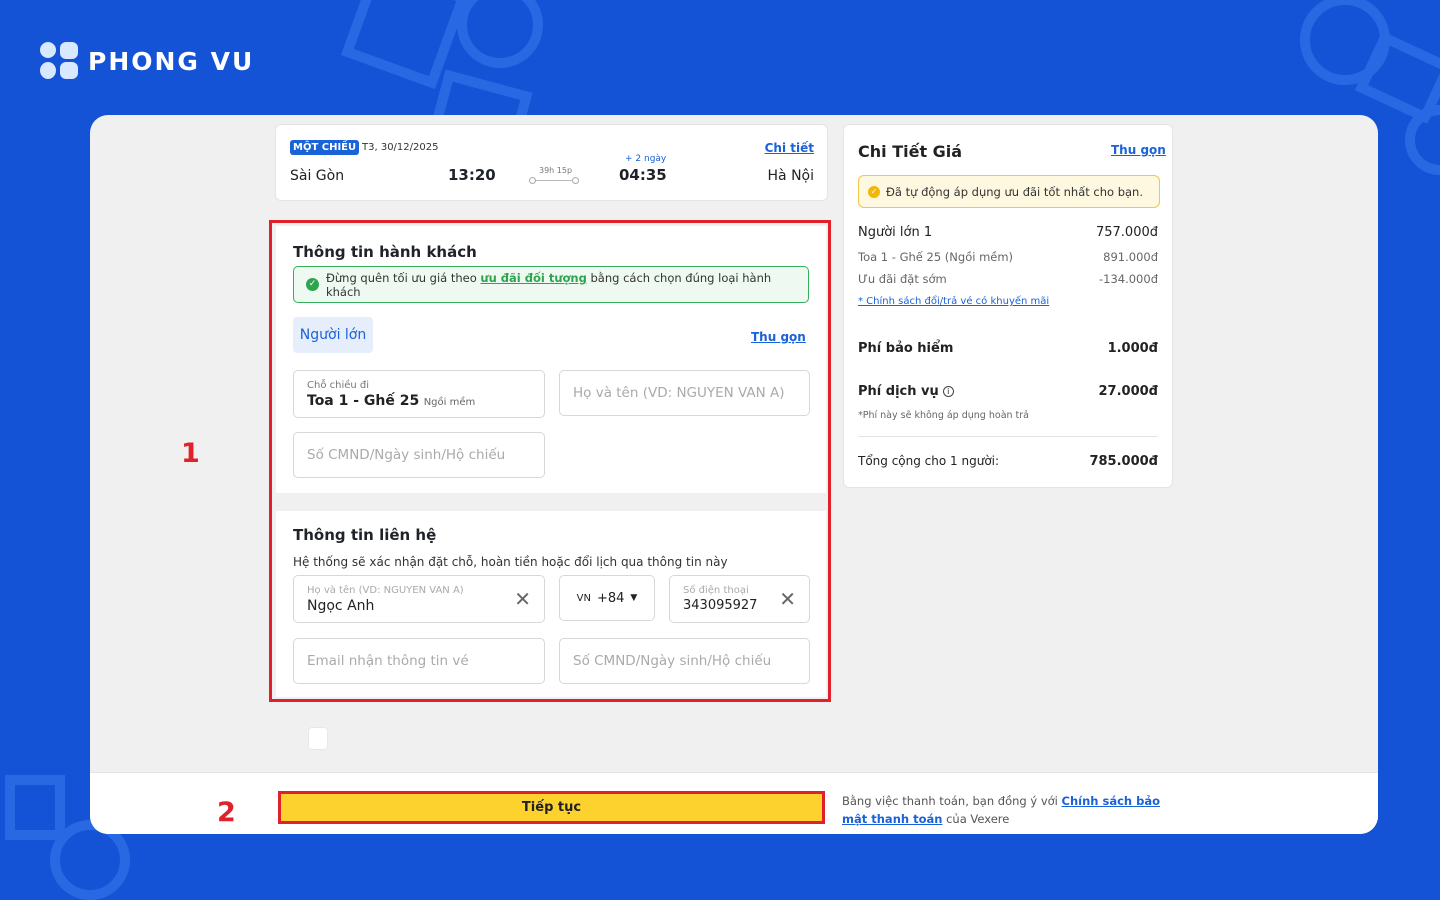 The width and height of the screenshot is (1440, 900). What do you see at coordinates (929, 461) in the screenshot?
I see `total-label: Tổng cộng cho 1 người:` at bounding box center [929, 461].